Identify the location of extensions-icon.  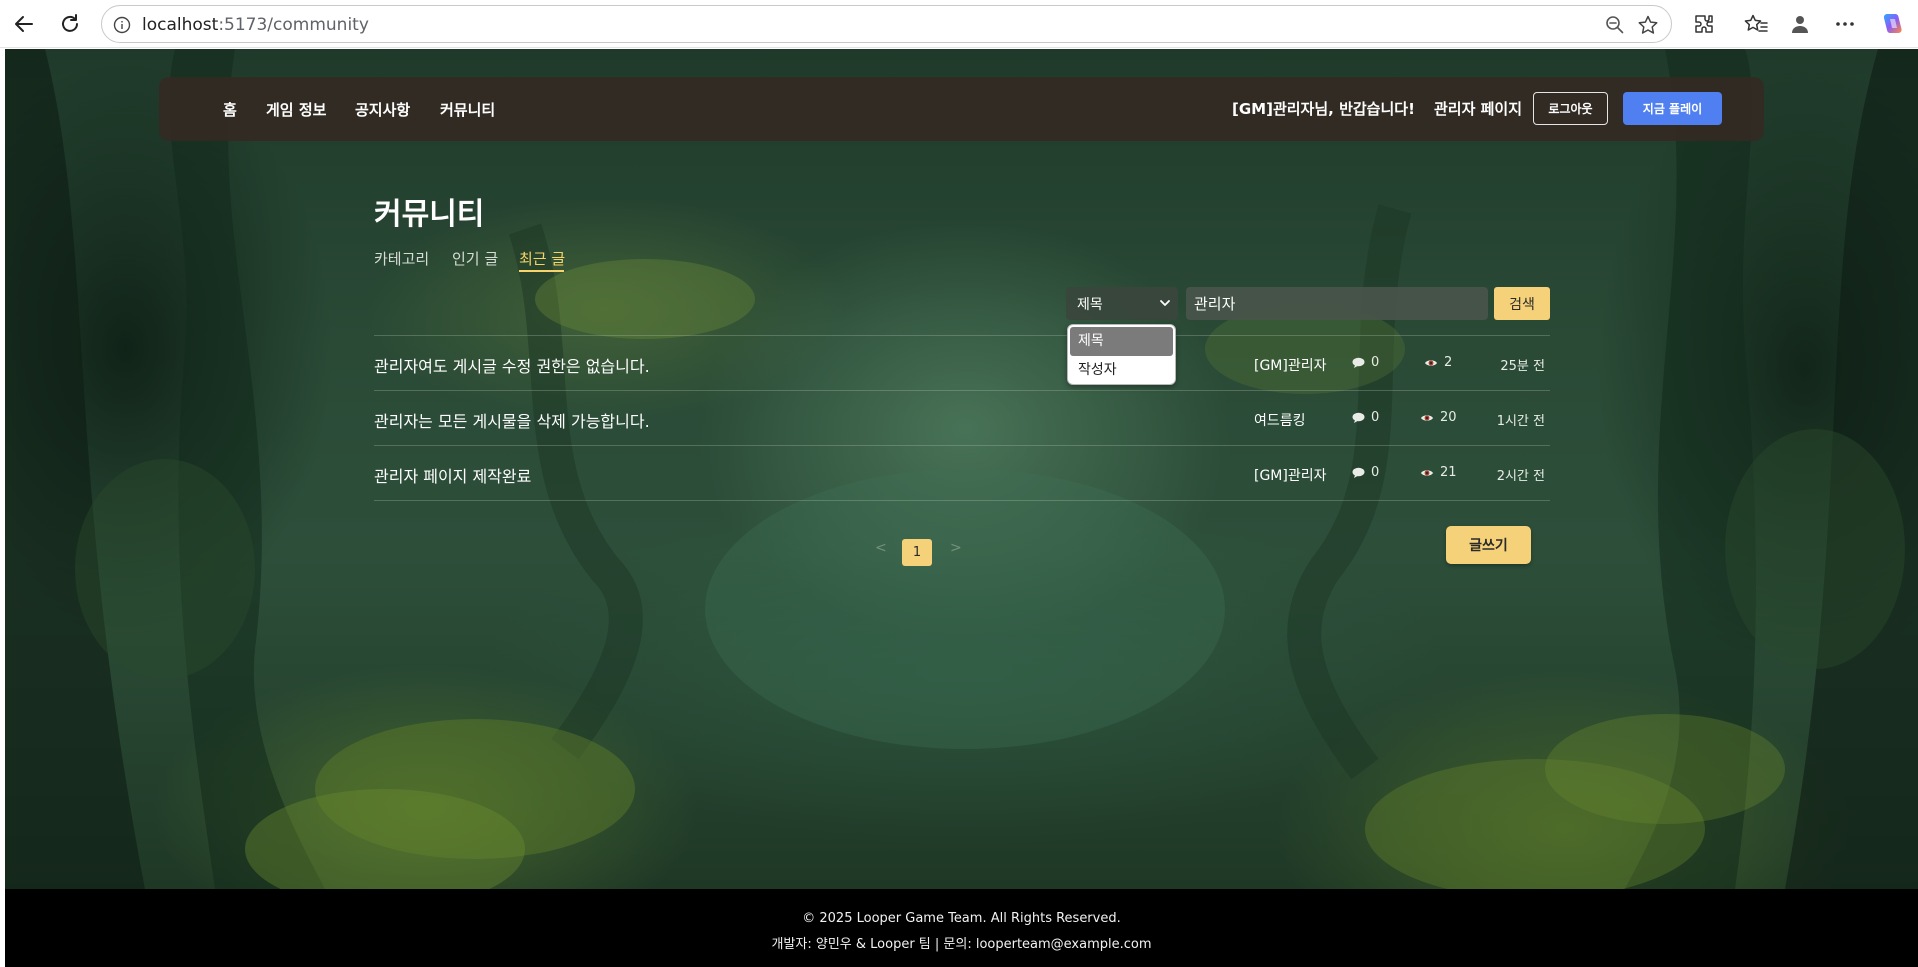
(1704, 24).